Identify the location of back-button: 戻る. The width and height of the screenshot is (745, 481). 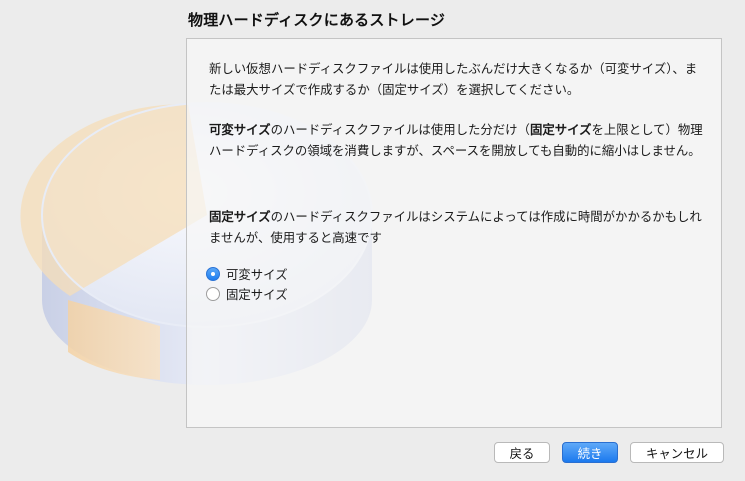
(522, 452).